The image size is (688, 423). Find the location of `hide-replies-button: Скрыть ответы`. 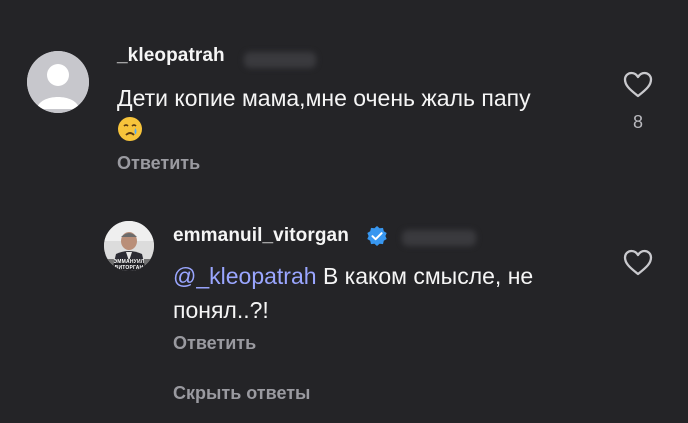

hide-replies-button: Скрыть ответы is located at coordinates (241, 393).